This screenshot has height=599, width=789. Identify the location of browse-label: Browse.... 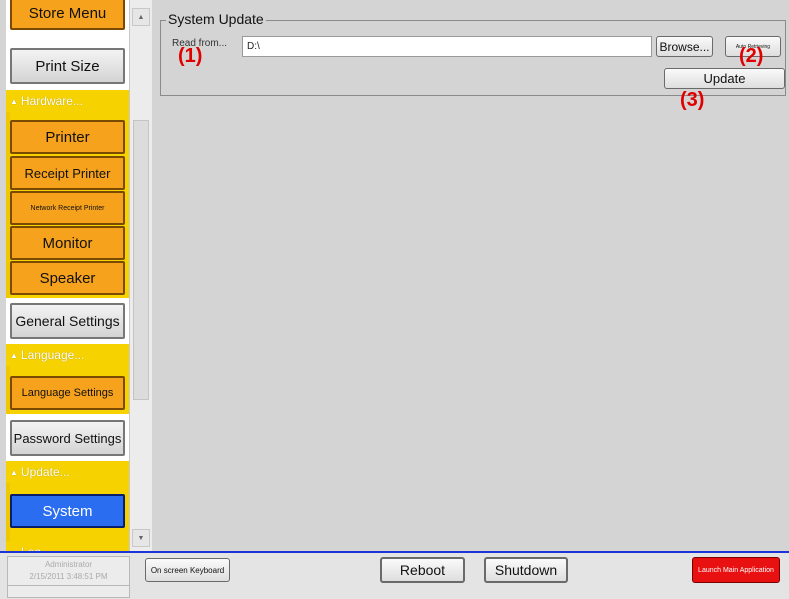
(684, 46).